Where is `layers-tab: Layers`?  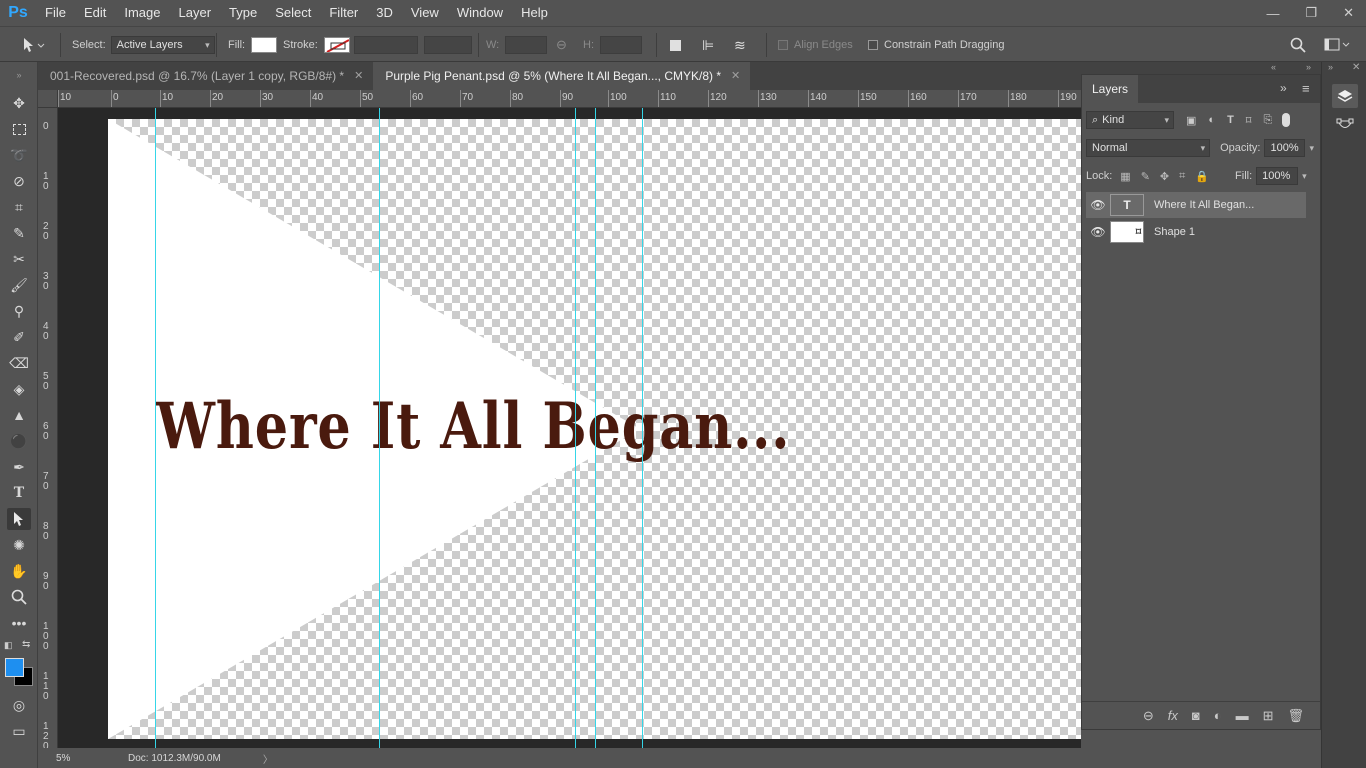
layers-tab: Layers is located at coordinates (1110, 89).